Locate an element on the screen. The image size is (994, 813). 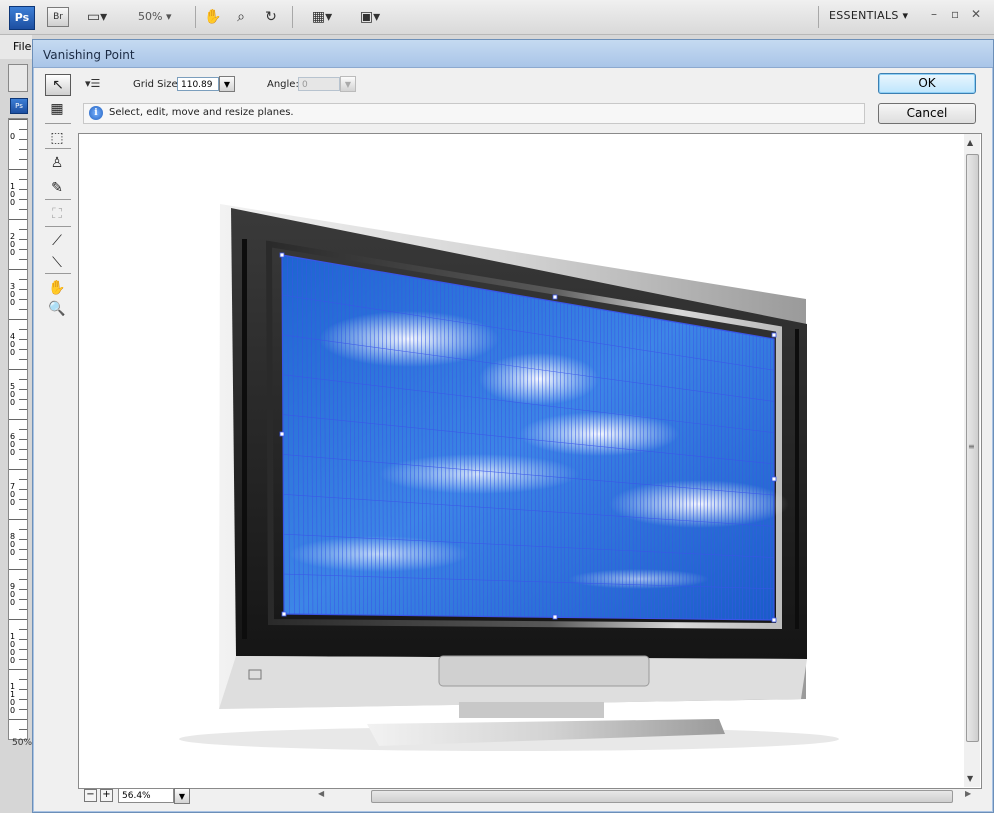
ruler-number: 100 is located at coordinates (14, 195).